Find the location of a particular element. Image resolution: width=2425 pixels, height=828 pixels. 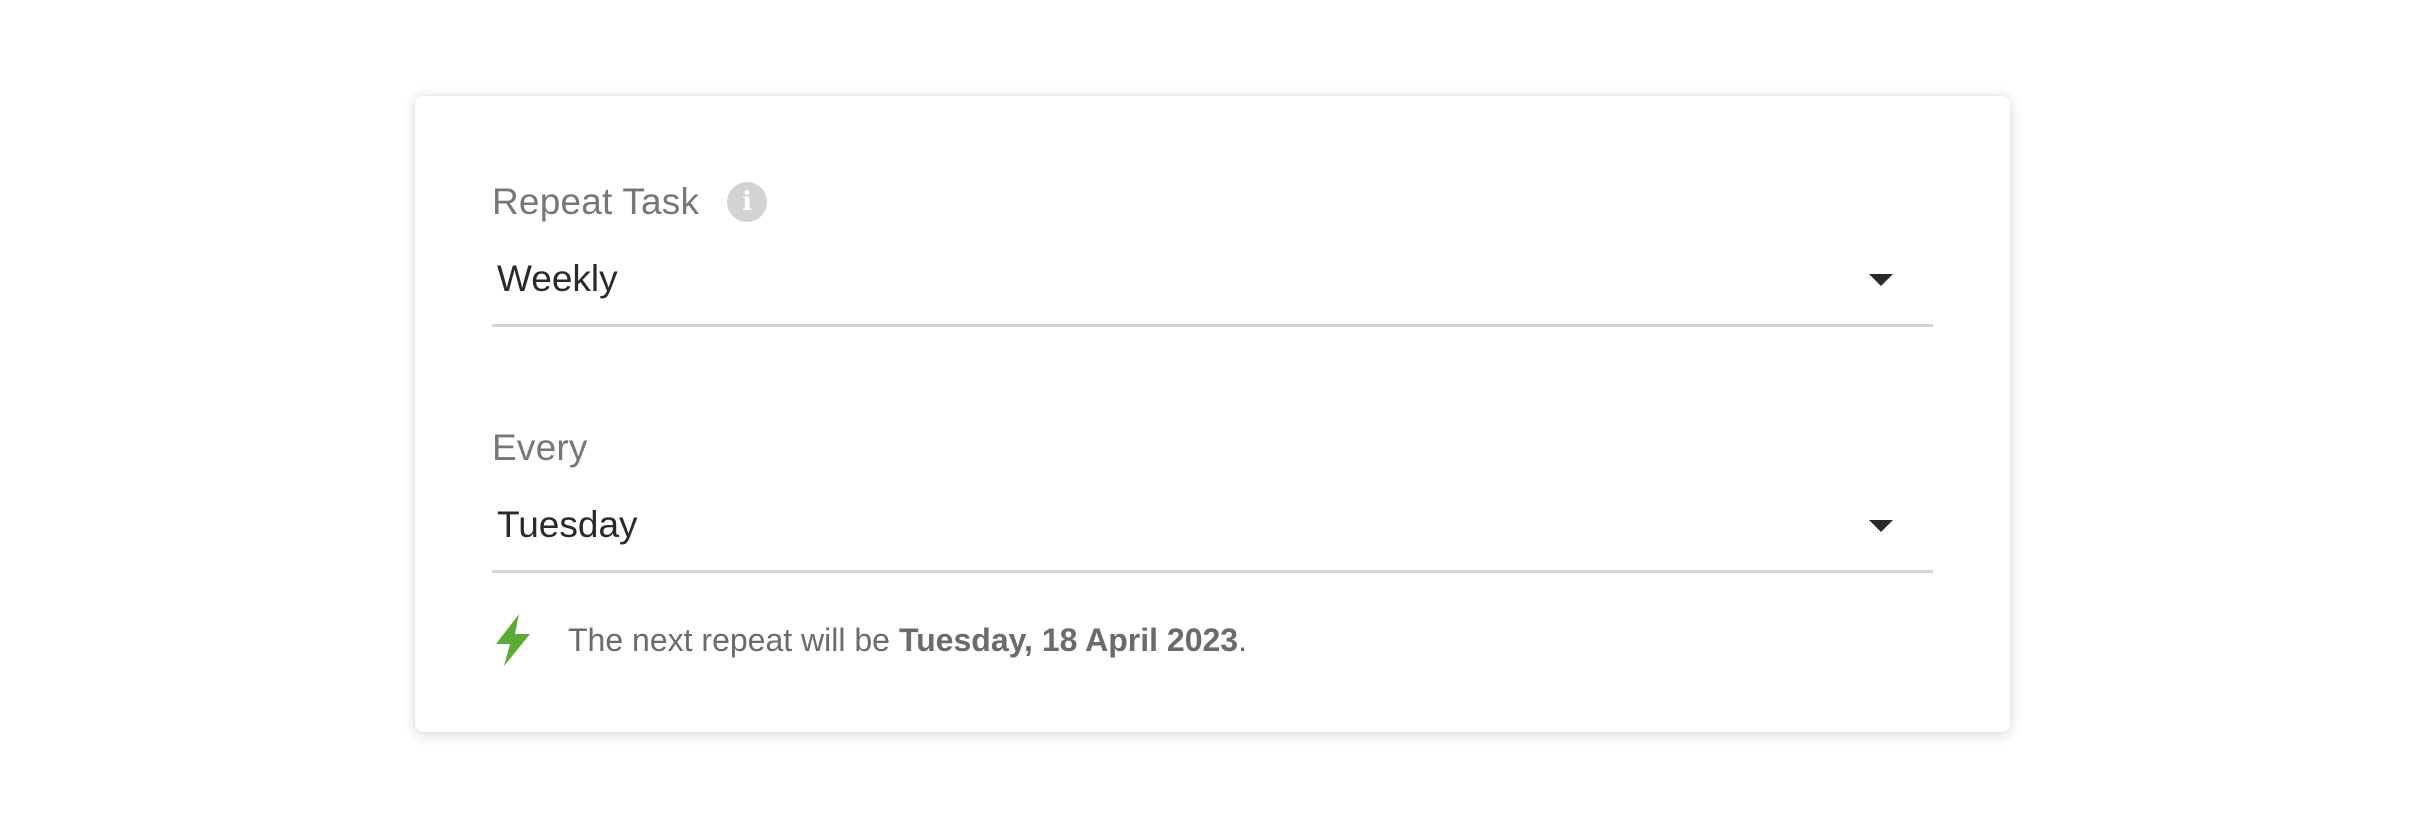

repeat-task-selected-value: Weekly is located at coordinates (557, 278).